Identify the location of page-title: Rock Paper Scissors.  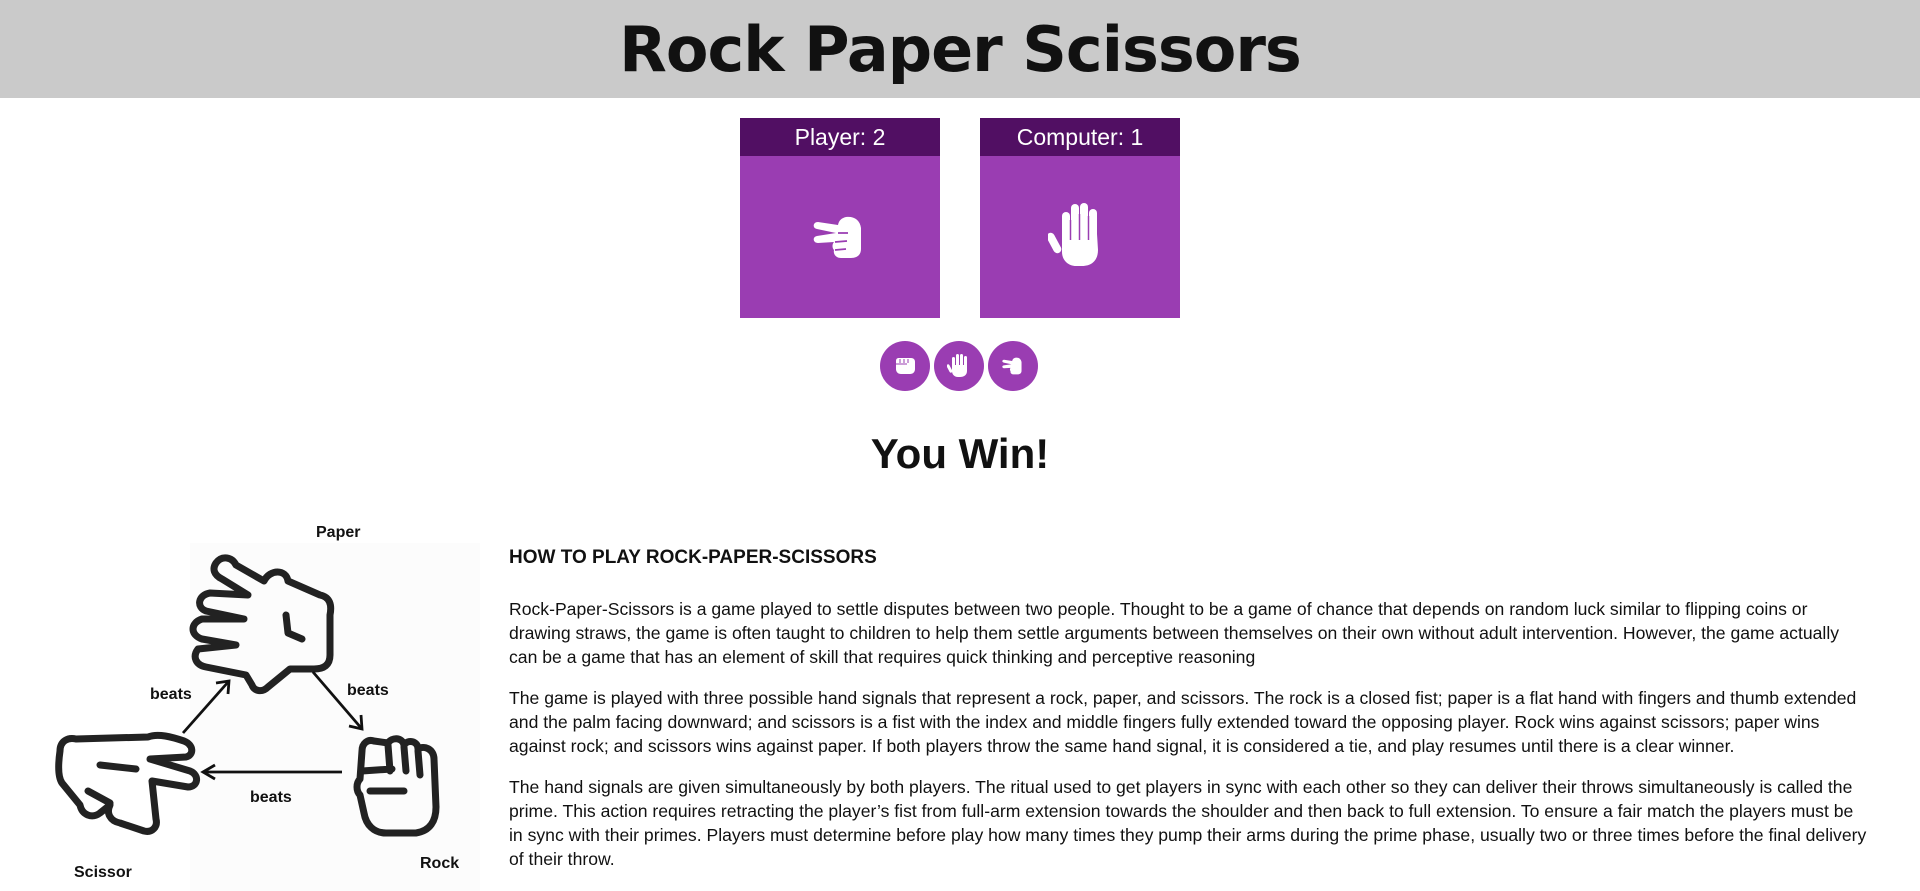
(960, 49).